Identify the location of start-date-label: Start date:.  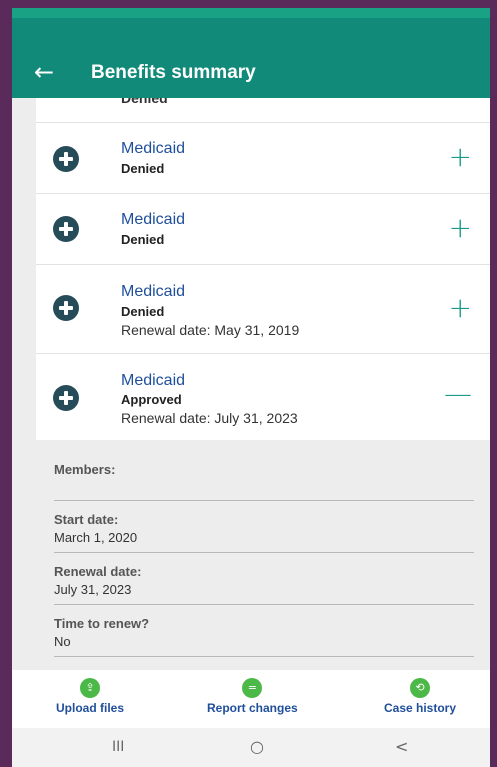
(86, 519).